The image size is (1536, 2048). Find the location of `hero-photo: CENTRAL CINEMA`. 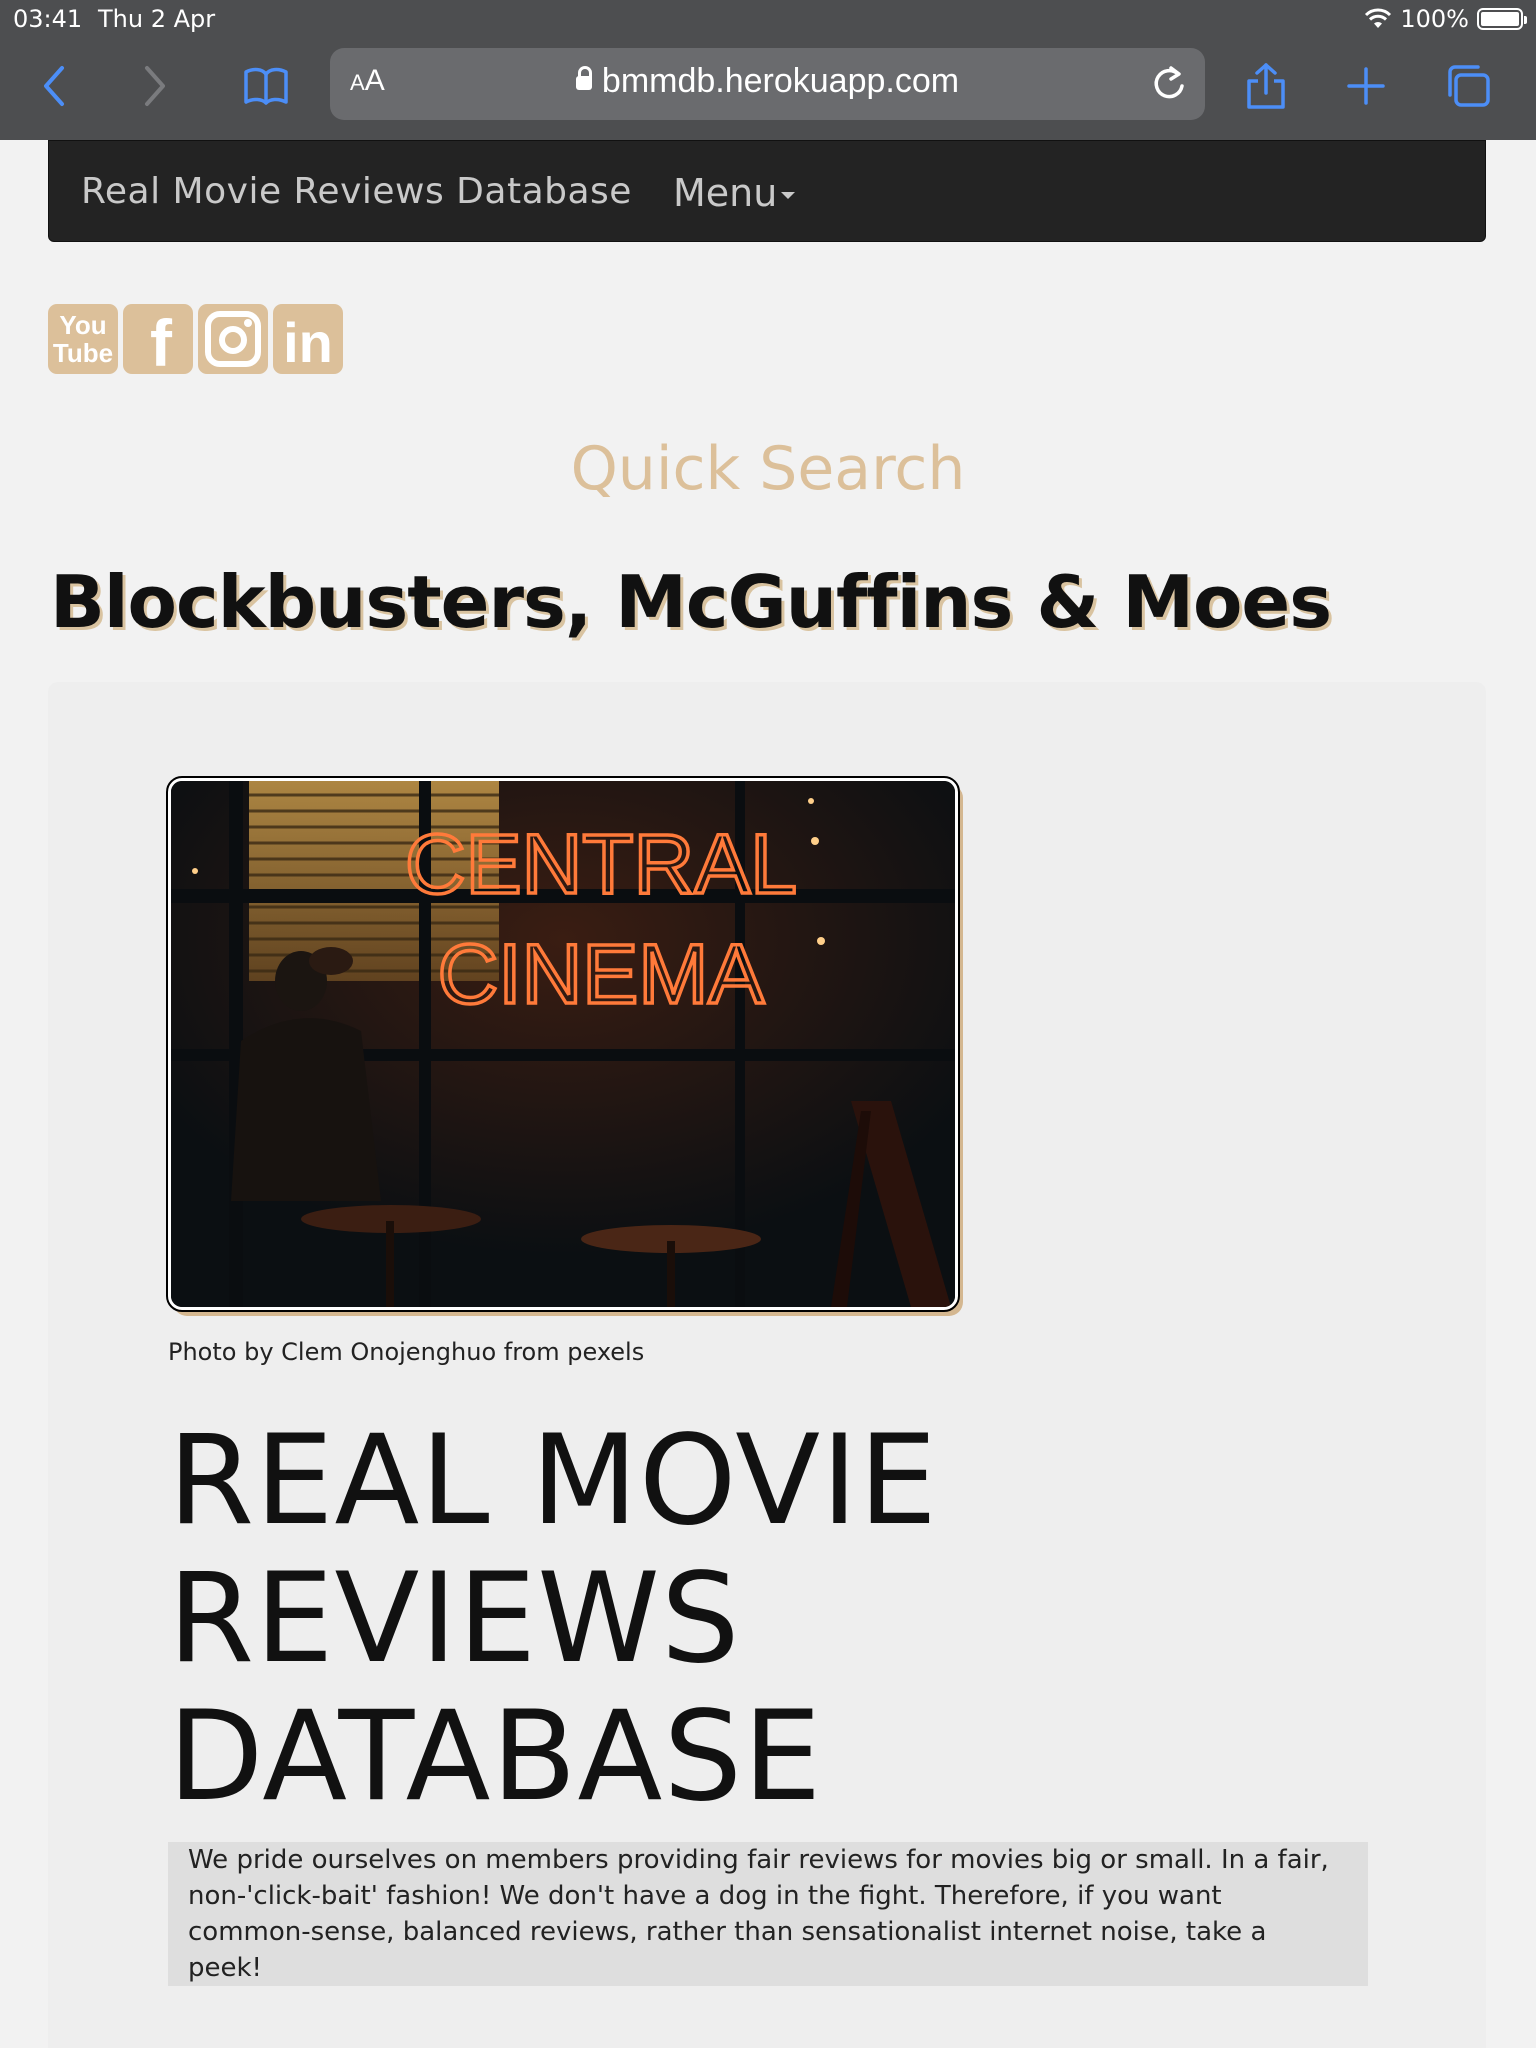

hero-photo: CENTRAL CINEMA is located at coordinates (563, 1044).